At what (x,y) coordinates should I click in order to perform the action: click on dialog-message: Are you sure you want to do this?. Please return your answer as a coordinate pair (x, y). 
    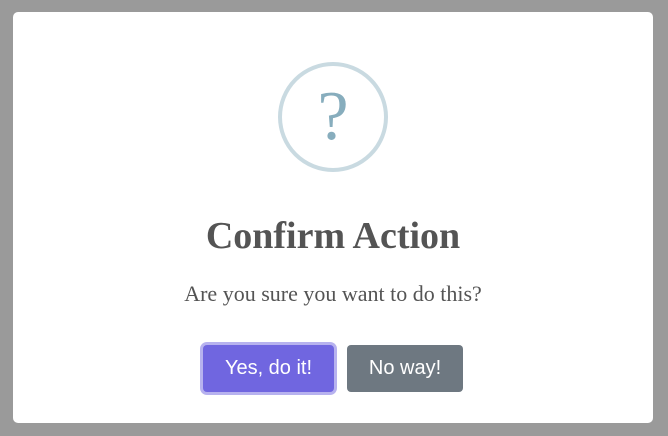
    Looking at the image, I should click on (333, 293).